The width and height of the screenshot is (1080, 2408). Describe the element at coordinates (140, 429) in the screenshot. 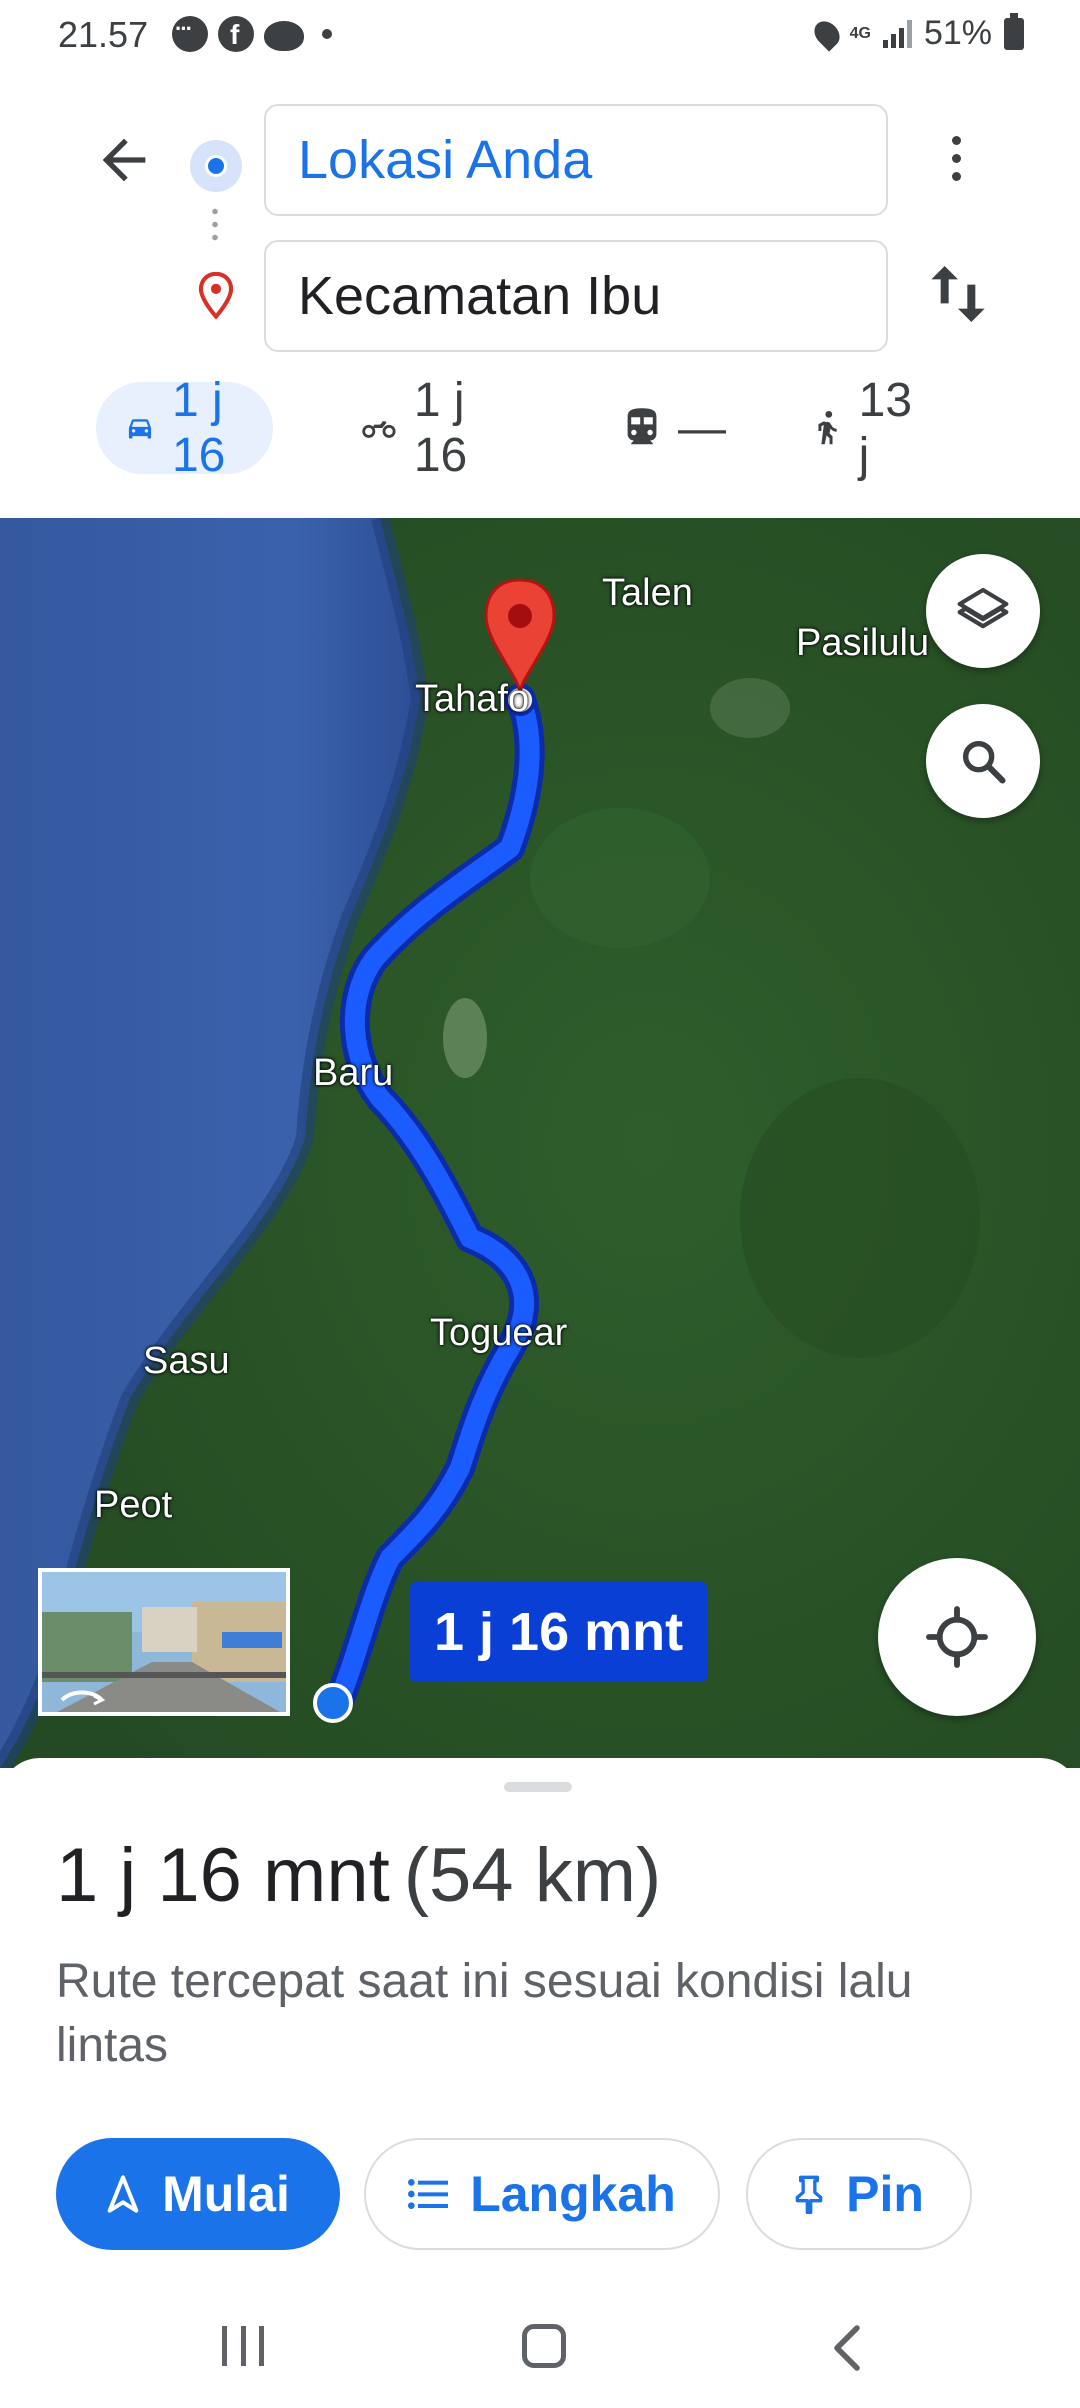

I see `car-icon` at that location.